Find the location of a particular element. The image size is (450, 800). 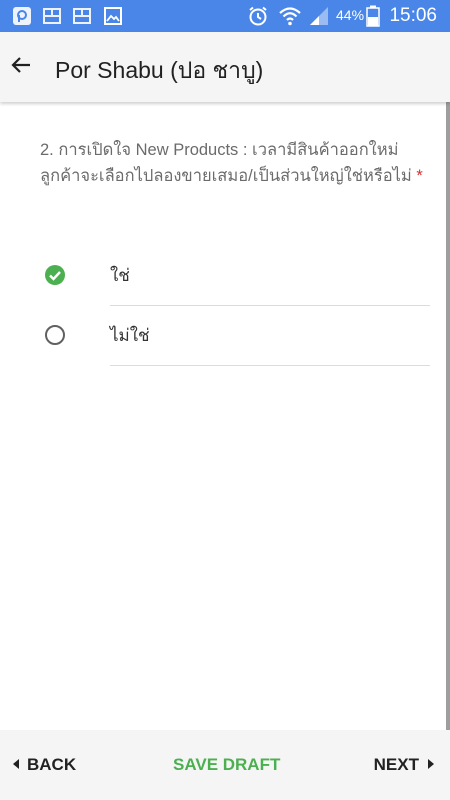

status-bar: 44% 15:06 is located at coordinates (225, 16).